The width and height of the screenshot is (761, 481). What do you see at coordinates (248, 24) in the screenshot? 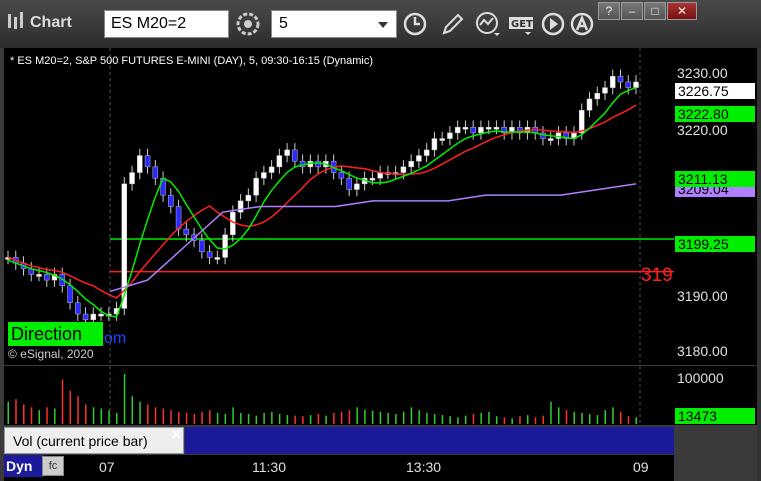
I see `gear-icon` at bounding box center [248, 24].